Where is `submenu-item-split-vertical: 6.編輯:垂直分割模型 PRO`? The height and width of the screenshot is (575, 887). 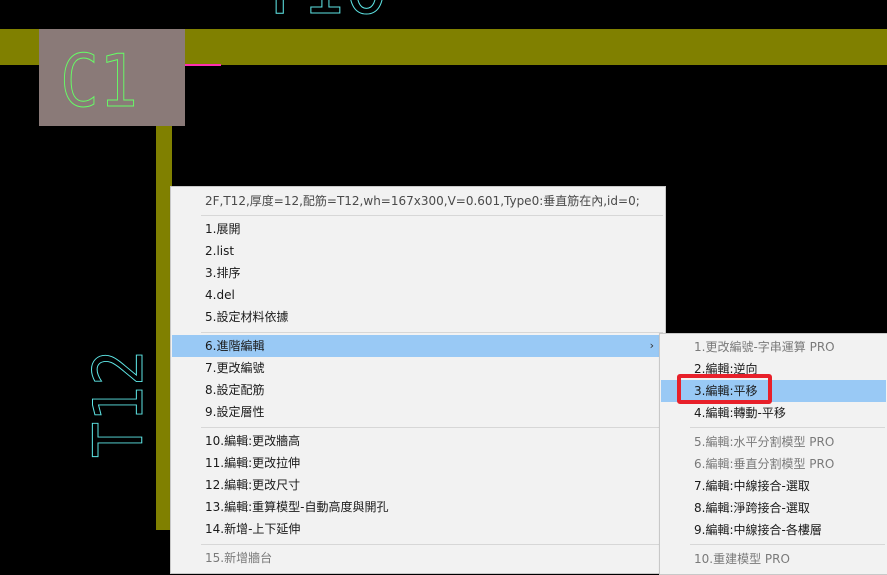
submenu-item-split-vertical: 6.編輯:垂直分割模型 PRO is located at coordinates (773, 464).